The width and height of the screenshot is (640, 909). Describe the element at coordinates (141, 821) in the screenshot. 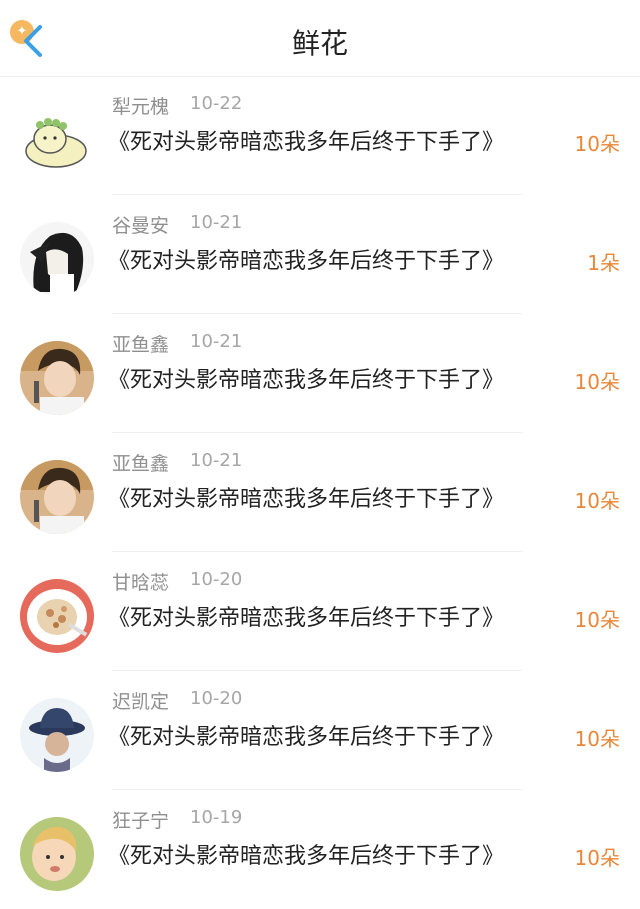

I see `user-name: 狂子宁` at that location.